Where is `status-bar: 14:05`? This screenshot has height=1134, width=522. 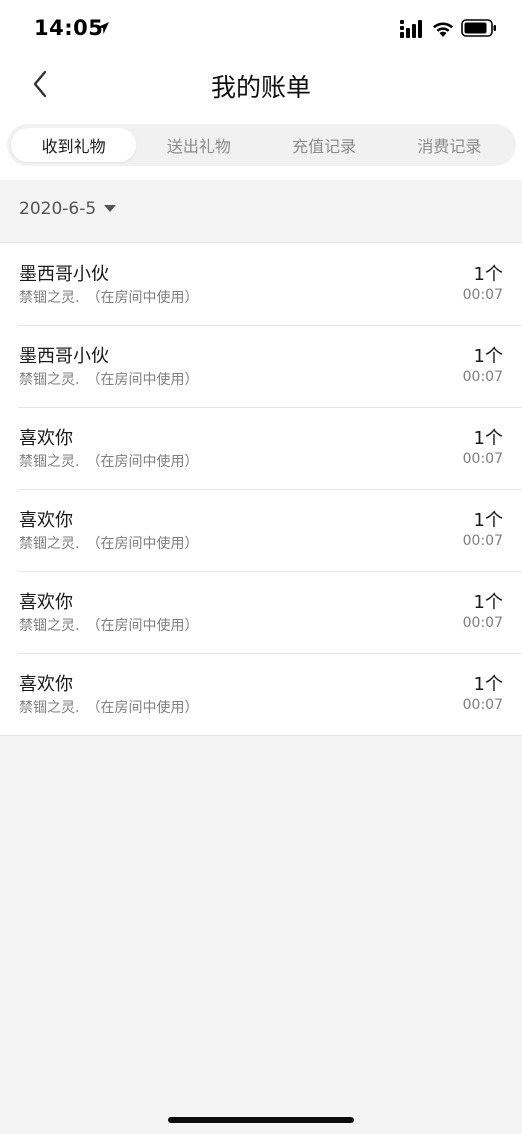
status-bar: 14:05 is located at coordinates (261, 29).